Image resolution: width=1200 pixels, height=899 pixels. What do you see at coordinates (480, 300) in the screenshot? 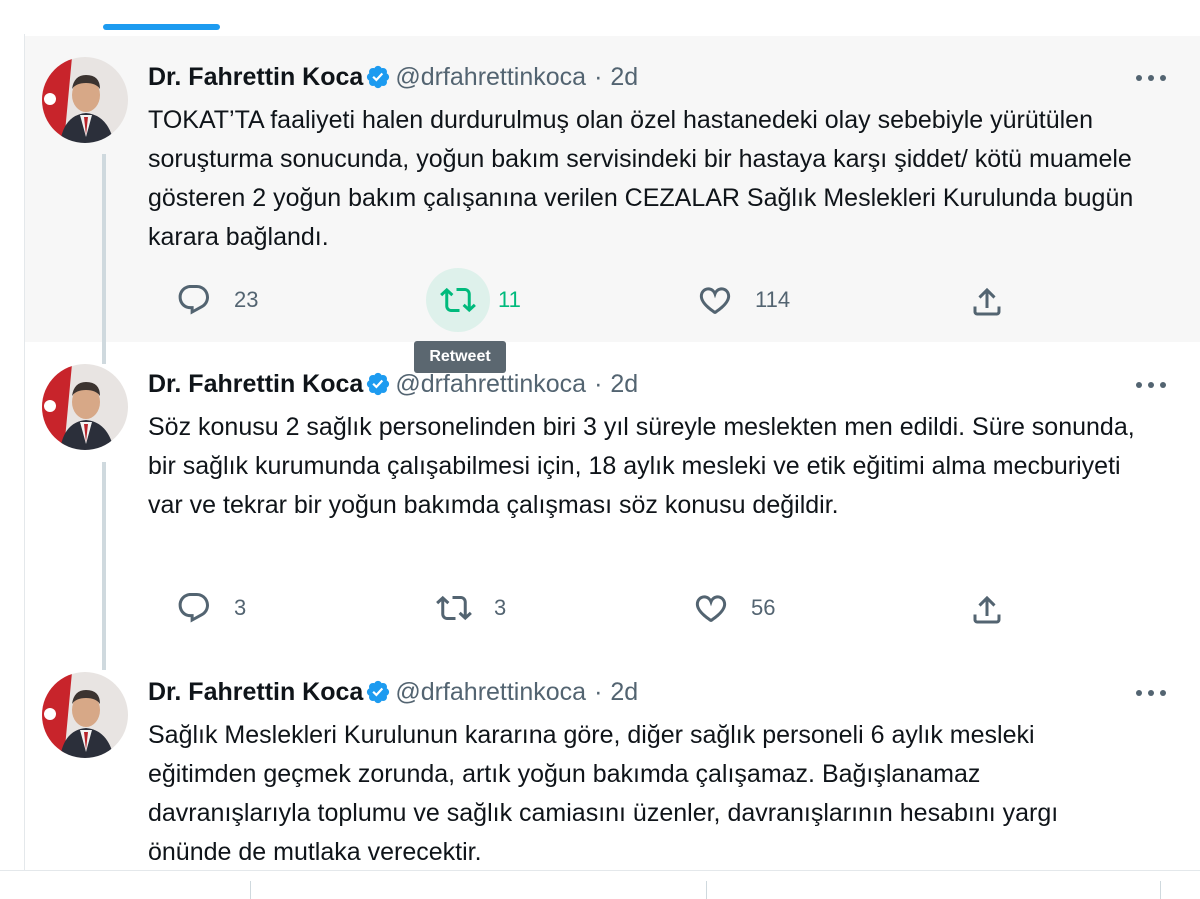
I see `retweet-button: 11` at bounding box center [480, 300].